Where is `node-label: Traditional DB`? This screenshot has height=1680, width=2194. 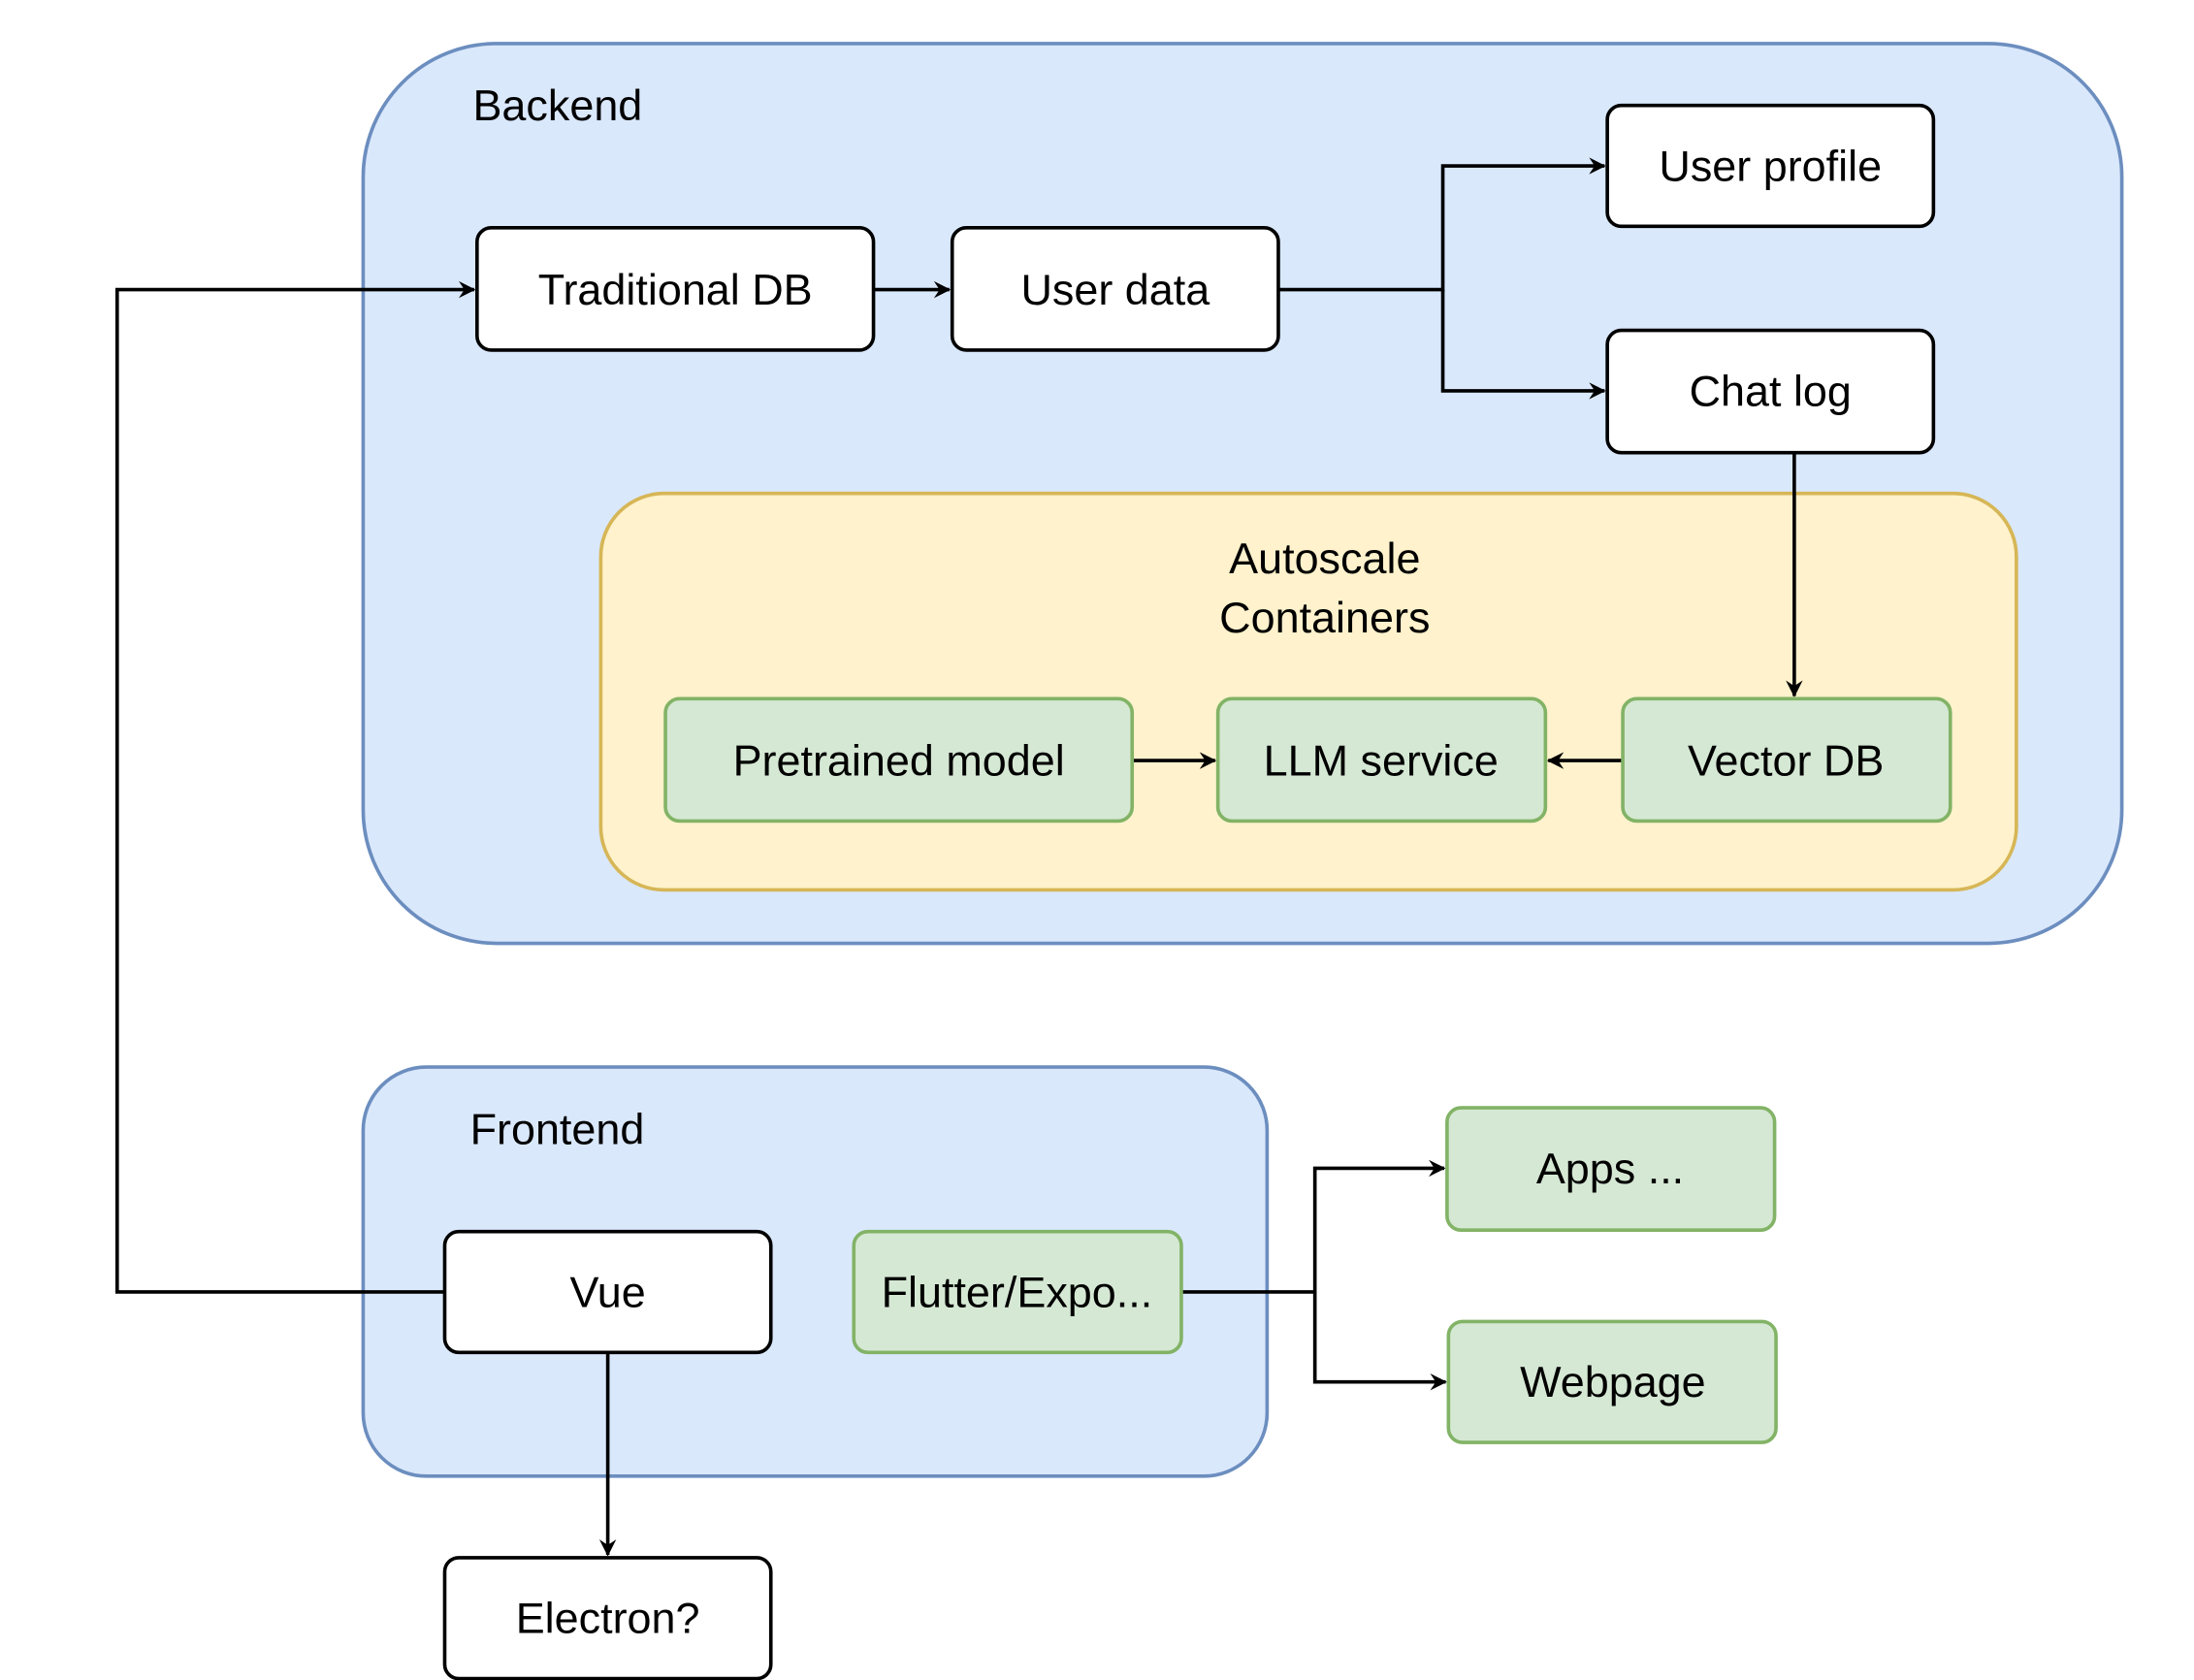
node-label: Traditional DB is located at coordinates (675, 289).